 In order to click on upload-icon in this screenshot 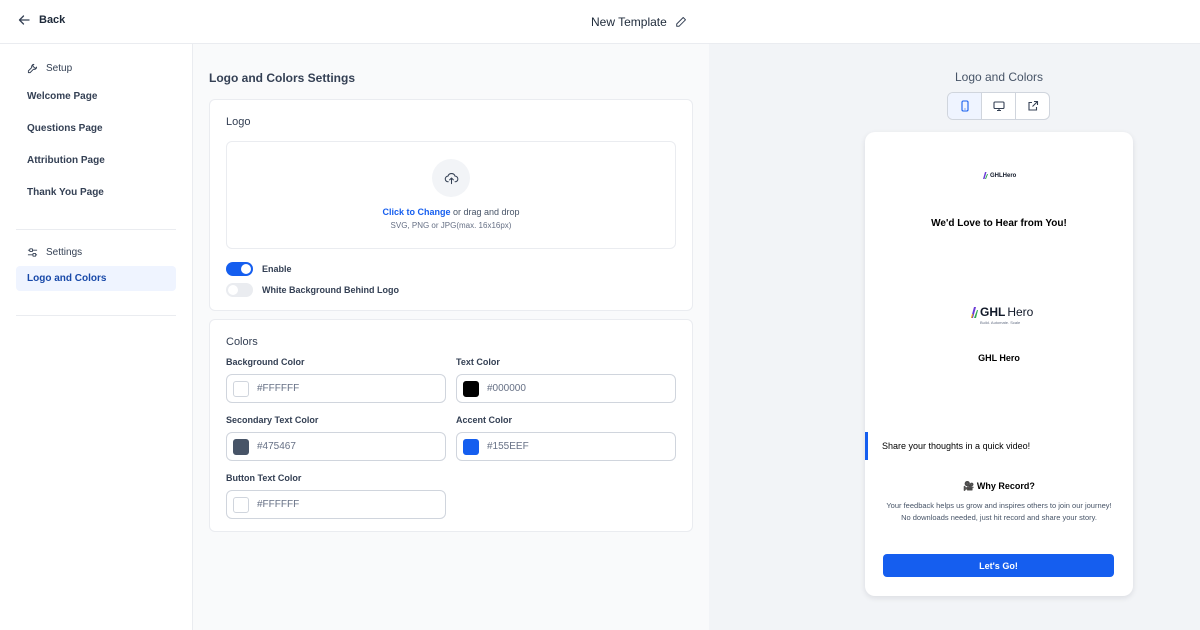, I will do `click(451, 178)`.